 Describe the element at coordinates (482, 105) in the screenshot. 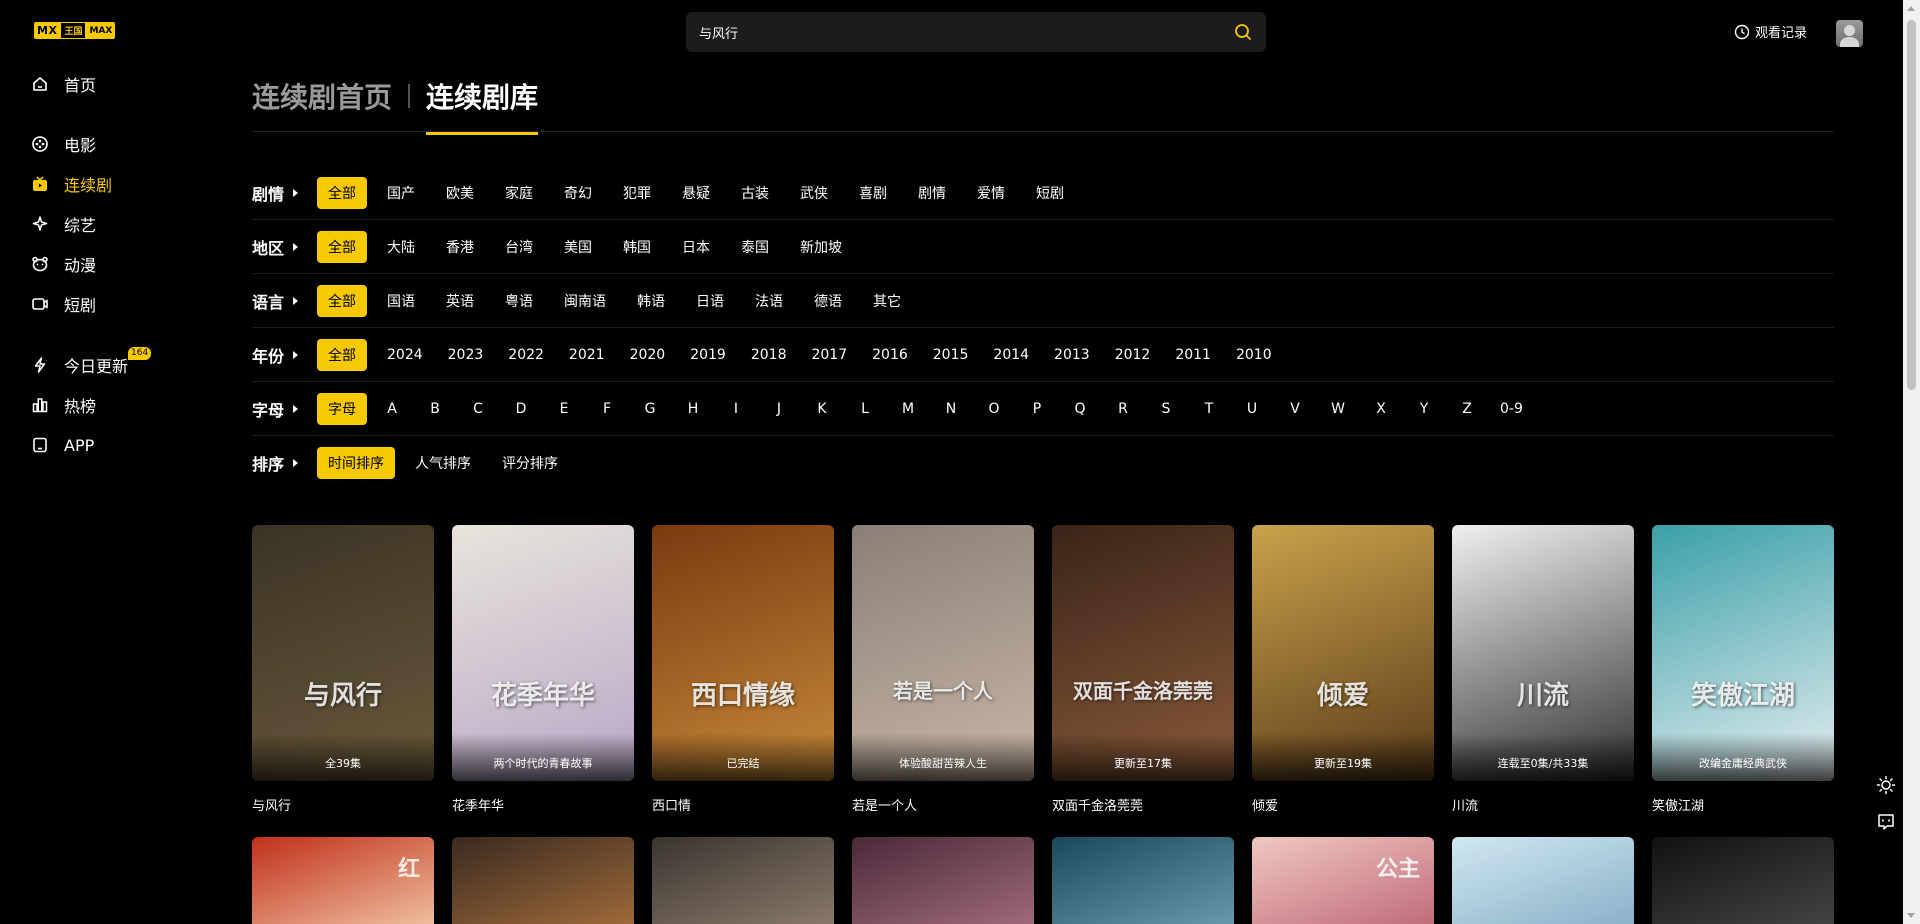

I see `tab-series-library: 连续剧库` at that location.